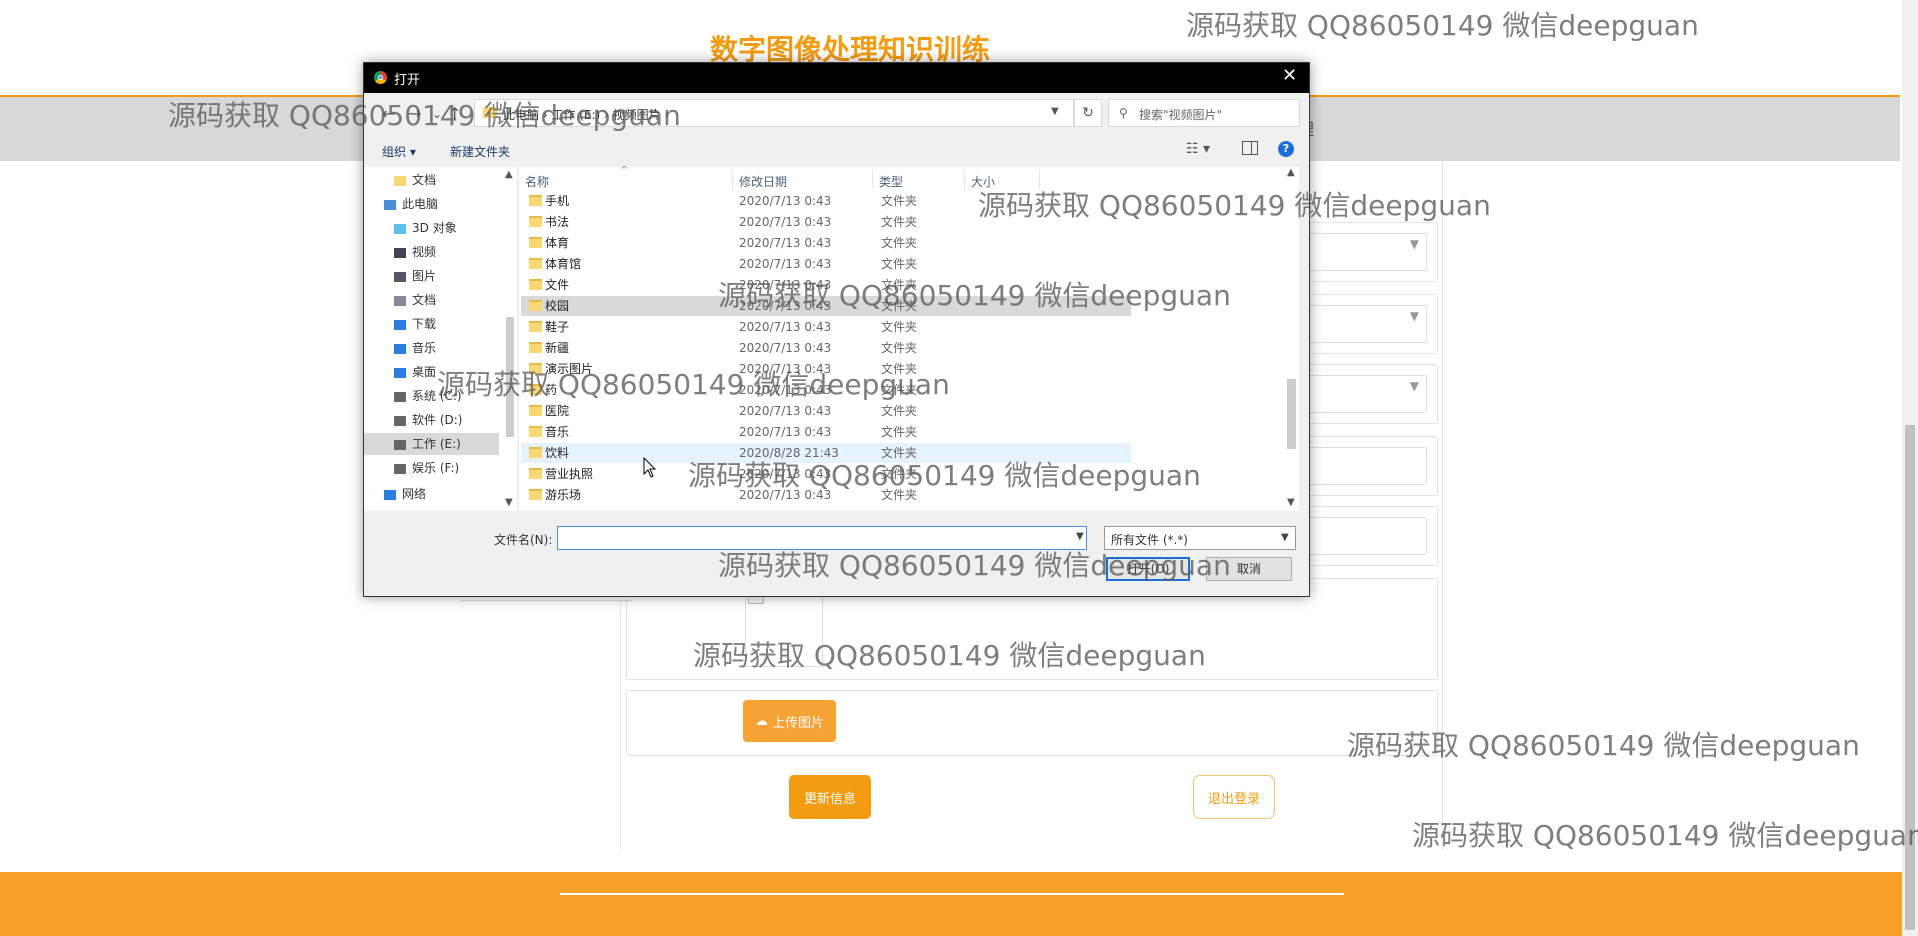 Image resolution: width=1918 pixels, height=936 pixels. I want to click on help-icon: ?, so click(1286, 149).